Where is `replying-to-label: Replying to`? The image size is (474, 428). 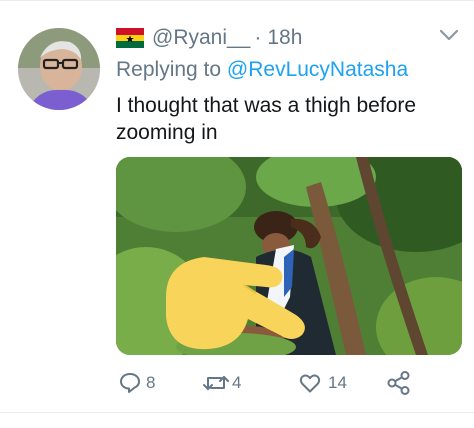
replying-to-label: Replying to is located at coordinates (169, 69).